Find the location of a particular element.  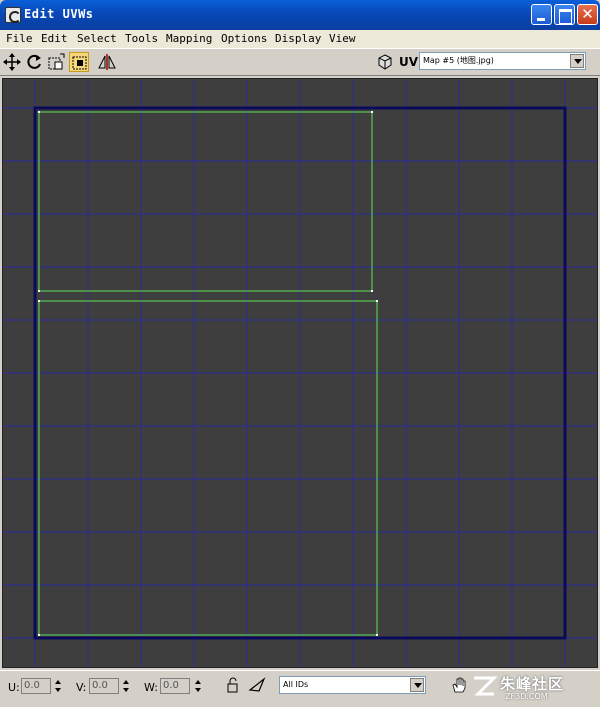

minimize-button is located at coordinates (541, 14).